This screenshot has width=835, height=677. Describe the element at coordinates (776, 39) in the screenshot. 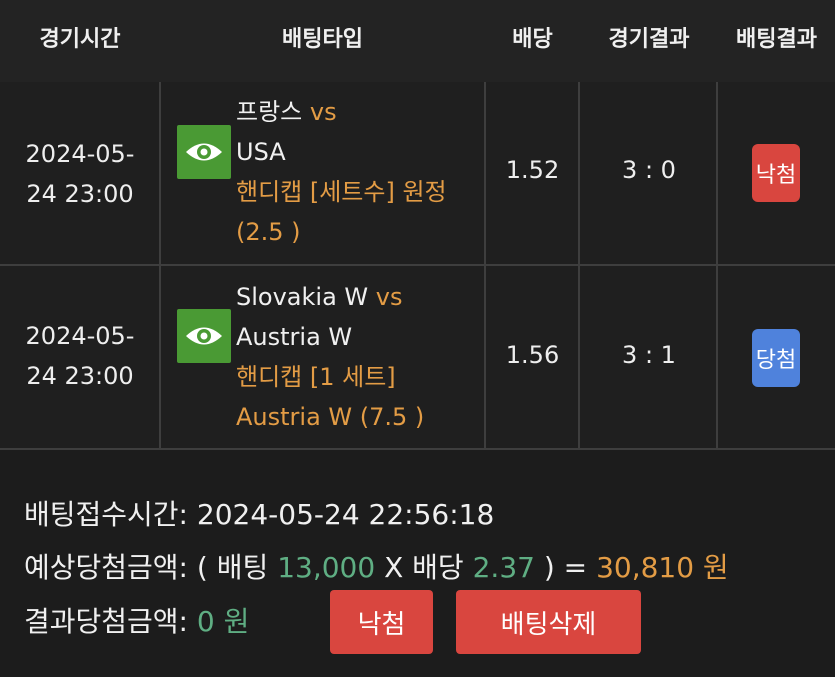

I see `header-bet-result: 배팅결과` at that location.